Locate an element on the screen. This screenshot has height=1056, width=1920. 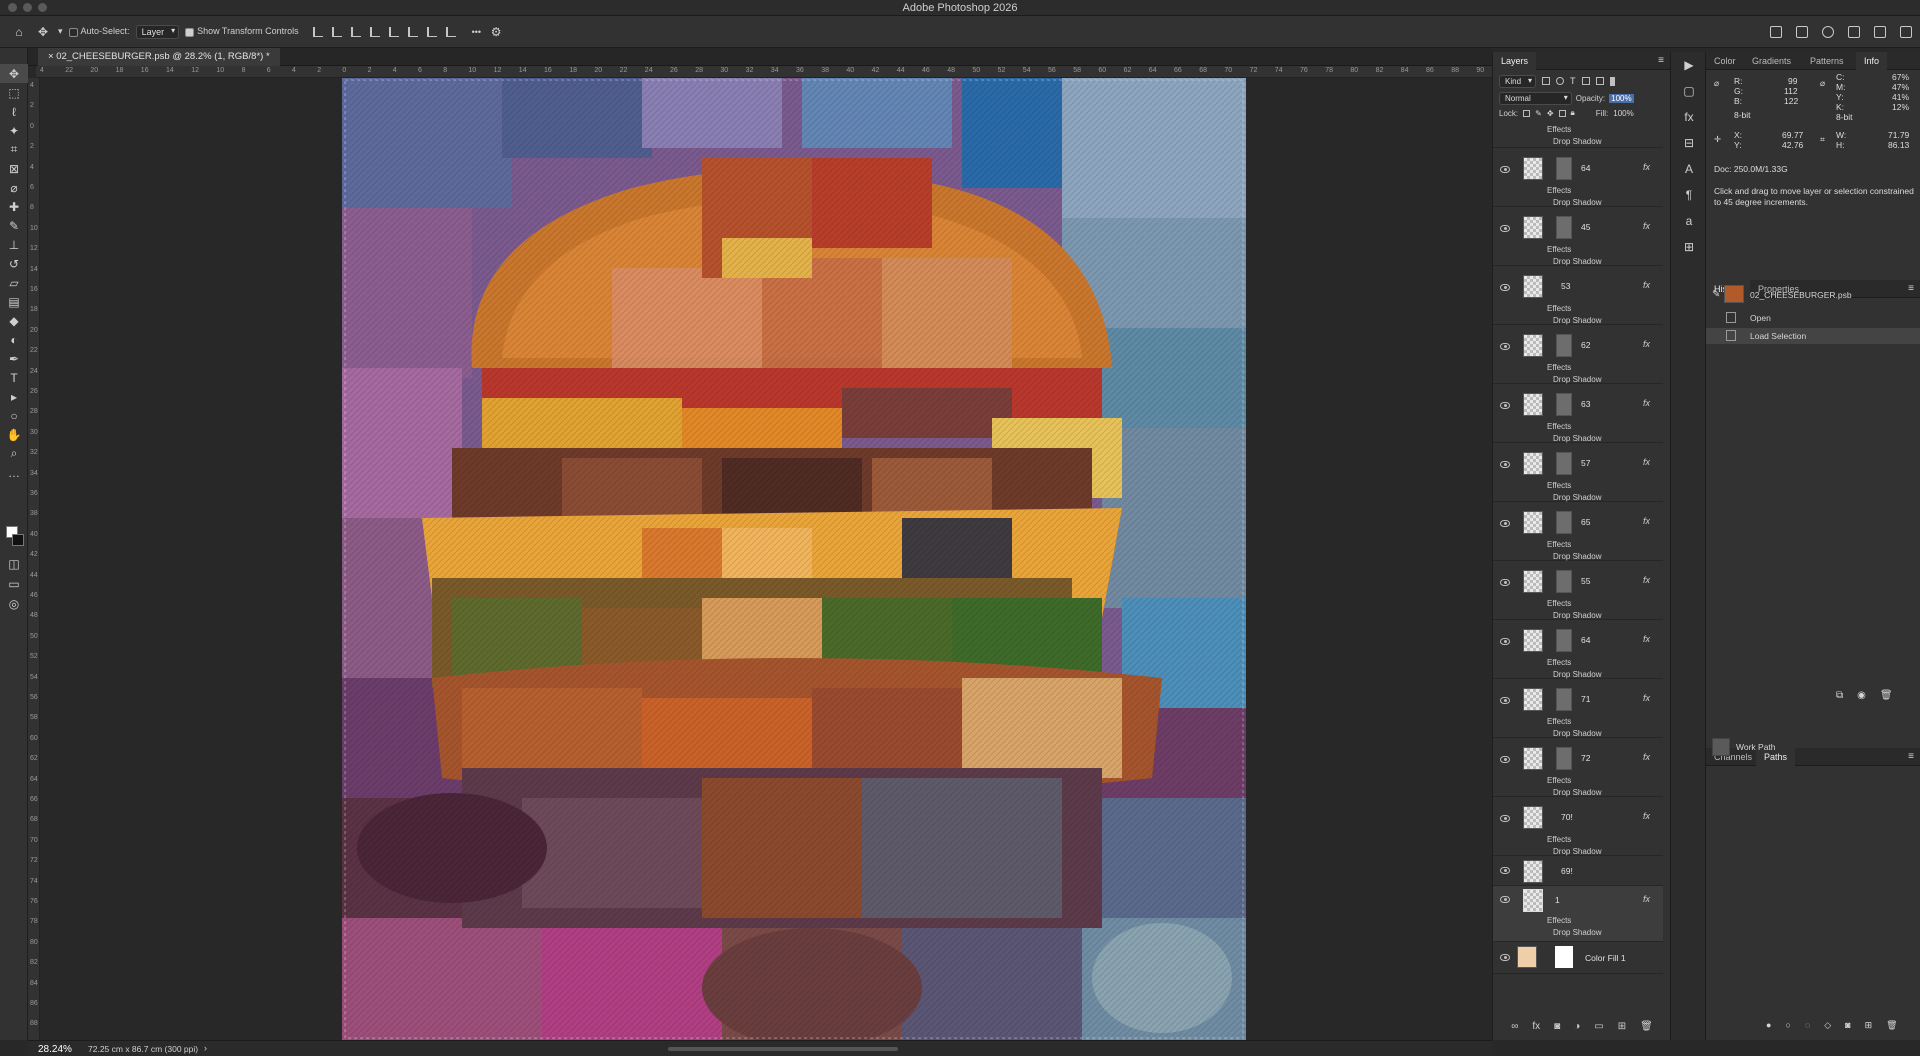
zoom-level: 28.24% is located at coordinates (55, 1049).